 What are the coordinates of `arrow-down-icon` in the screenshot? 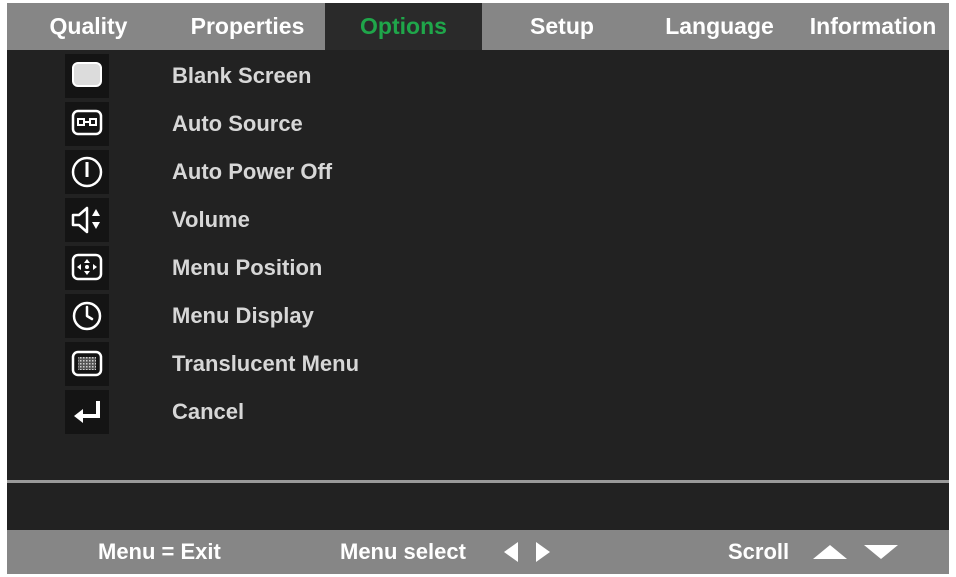 It's located at (881, 552).